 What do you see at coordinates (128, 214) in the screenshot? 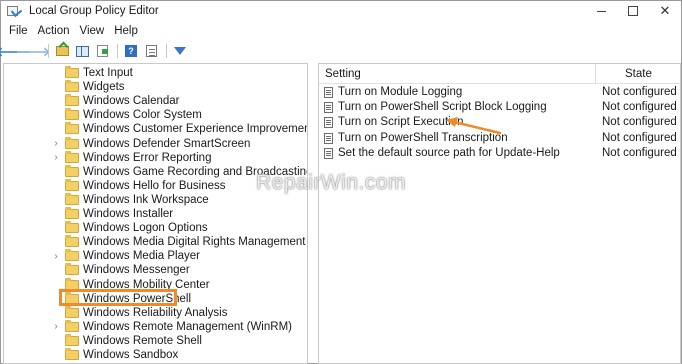
I see `tree-item-label: Windows Installer` at bounding box center [128, 214].